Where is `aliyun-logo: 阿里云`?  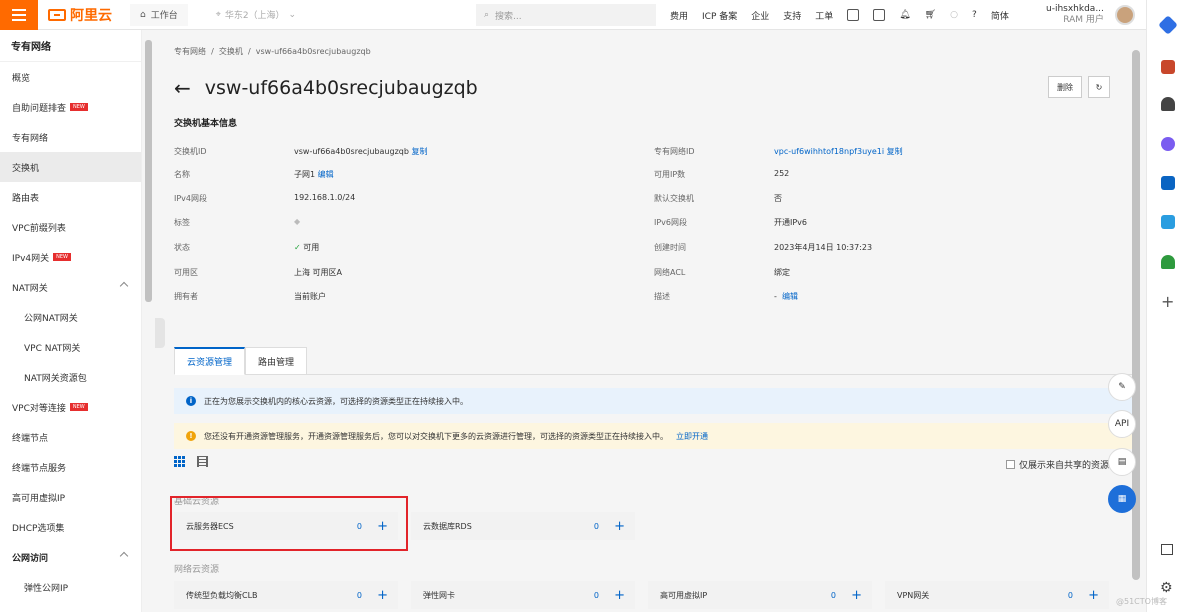
aliyun-logo: 阿里云 is located at coordinates (88, 15).